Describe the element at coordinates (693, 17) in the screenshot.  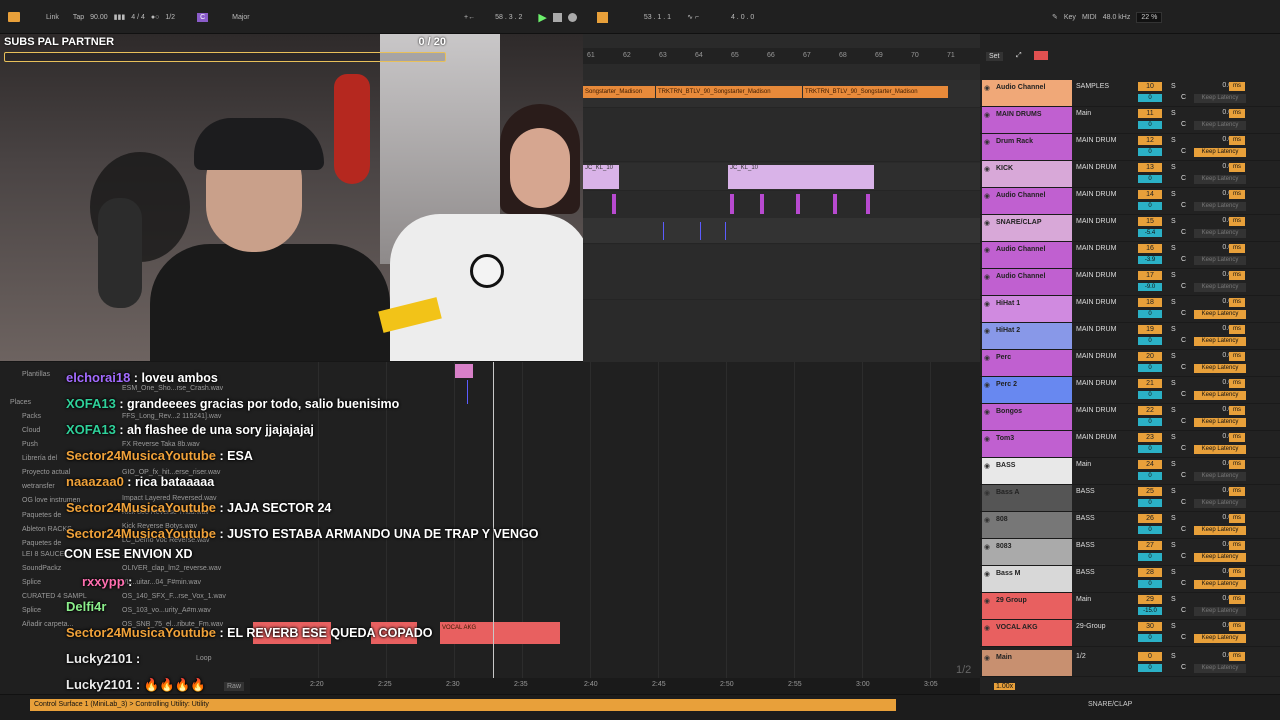
I see `draw-mode-icon: ∿ ⌐` at that location.